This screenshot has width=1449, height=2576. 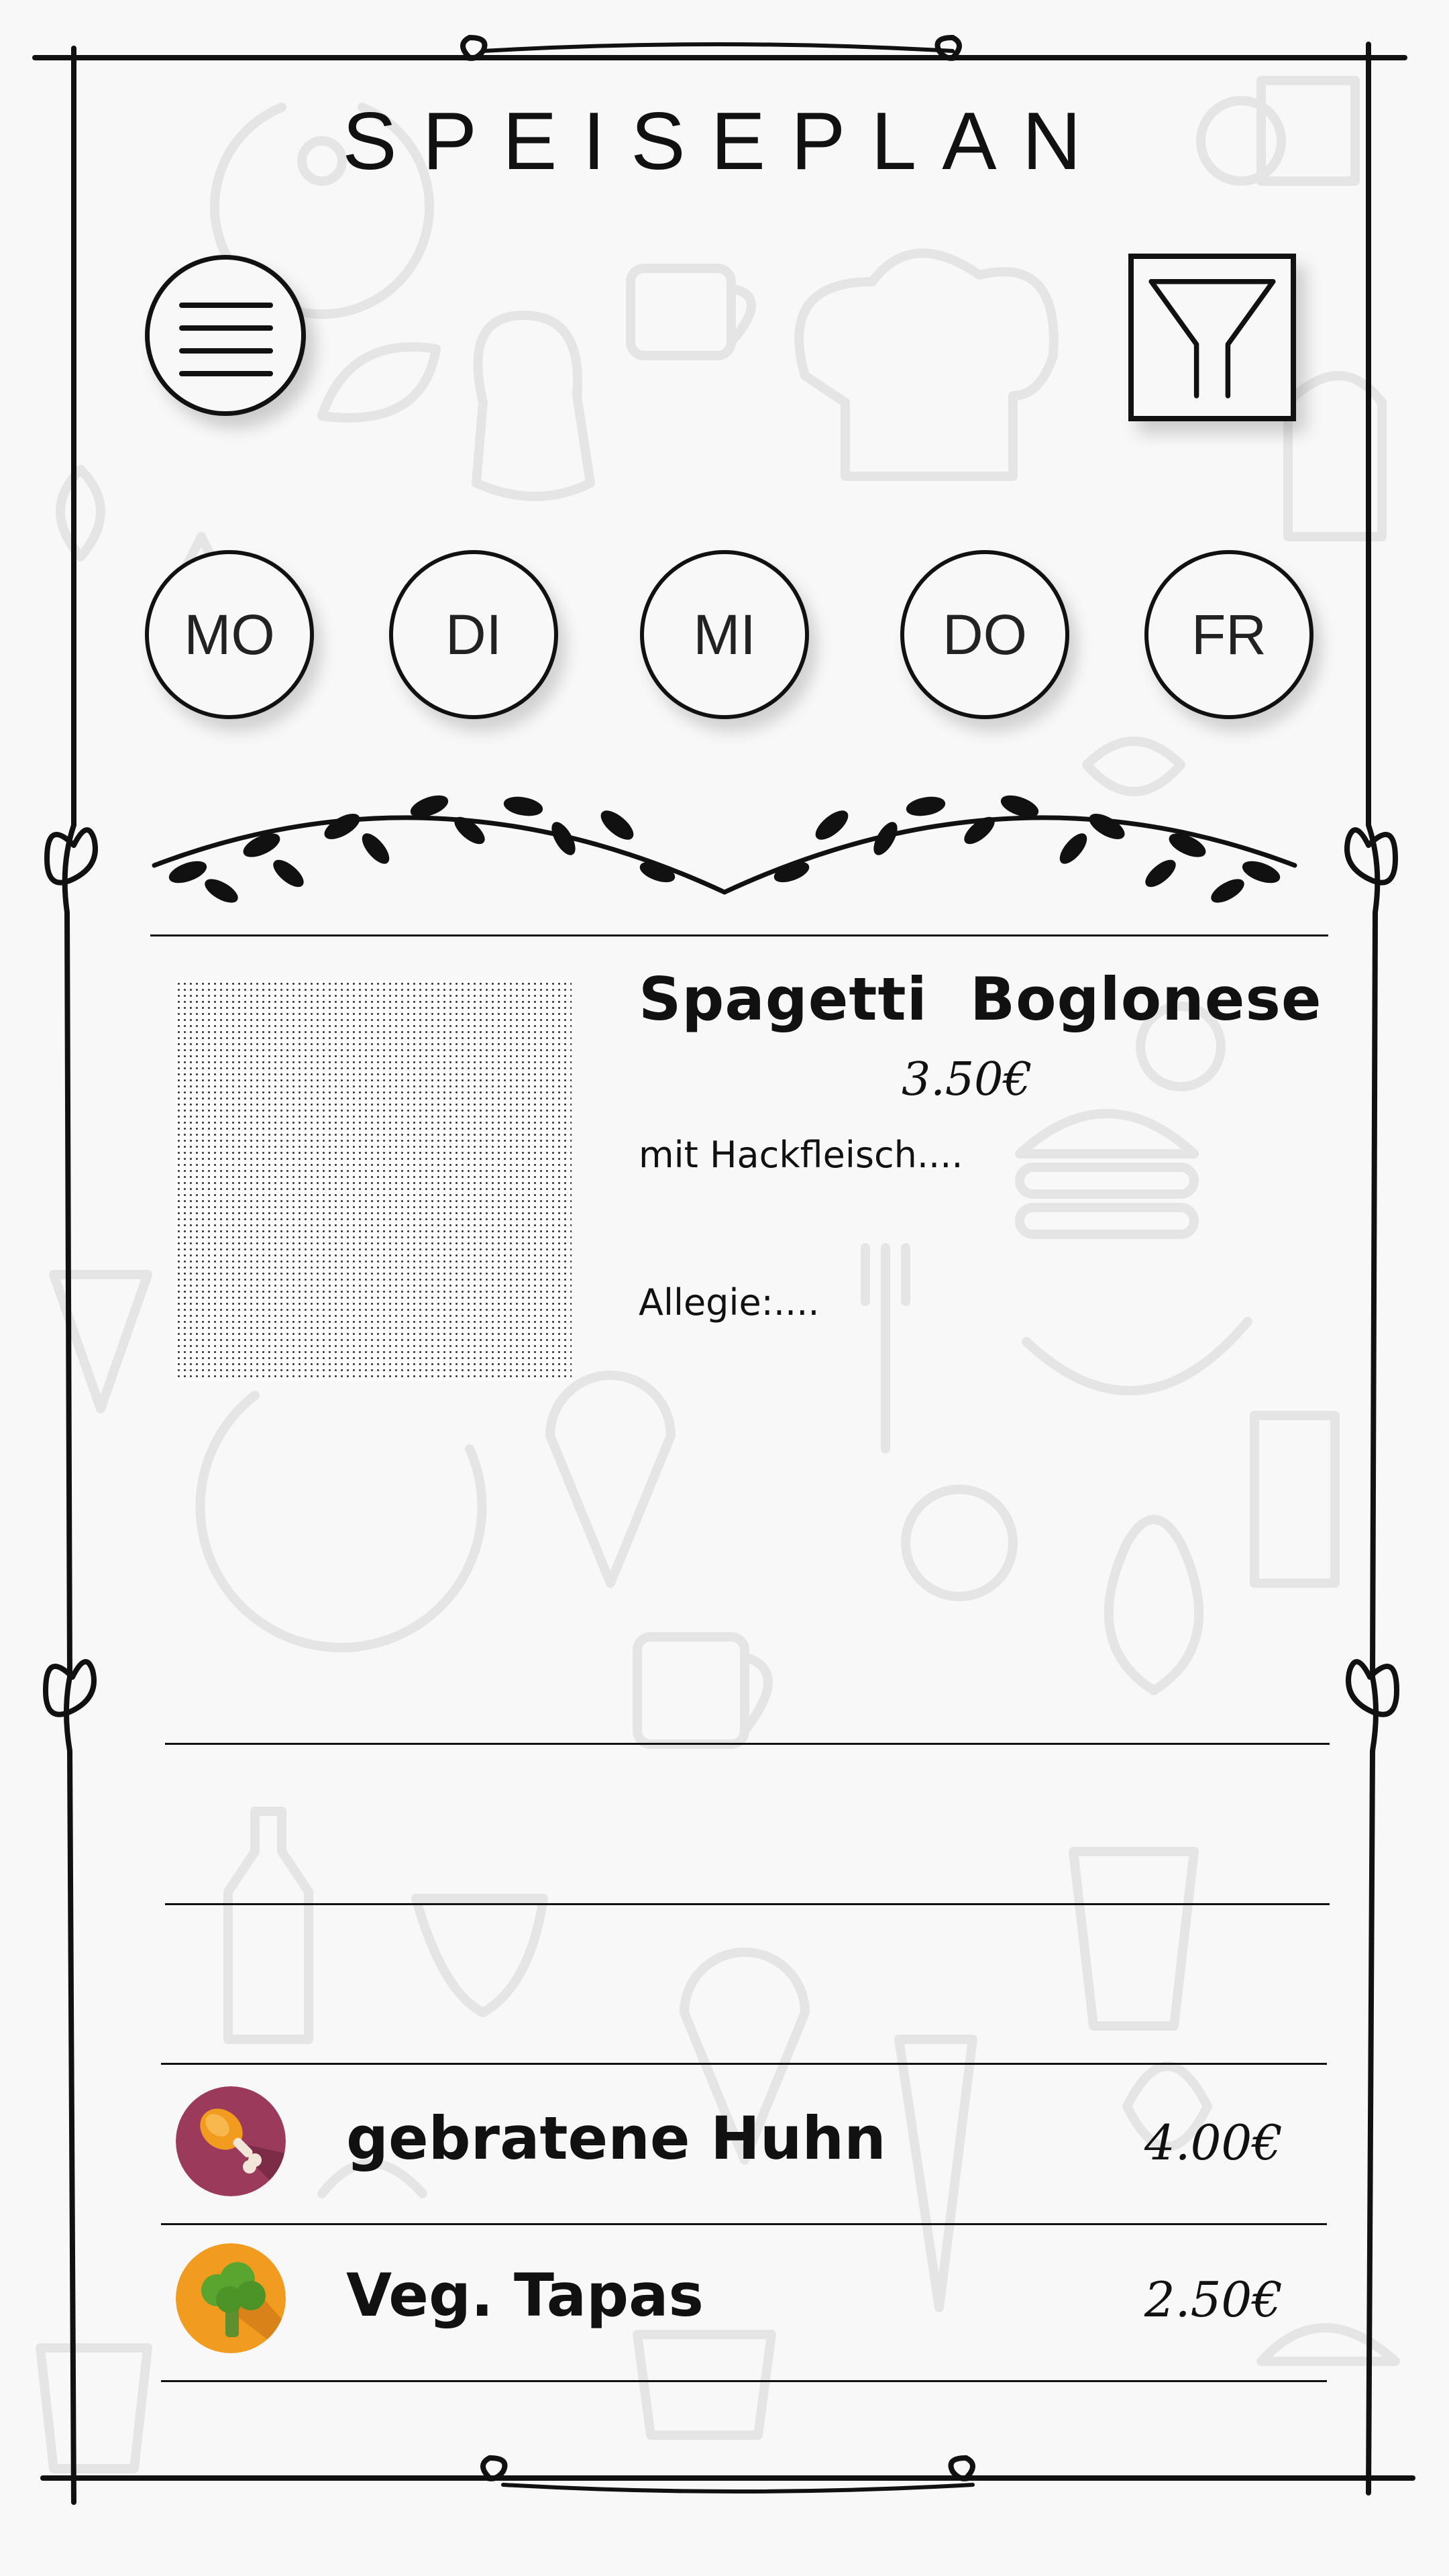 I want to click on list-item-name: gebratene Huhn, so click(x=616, y=2138).